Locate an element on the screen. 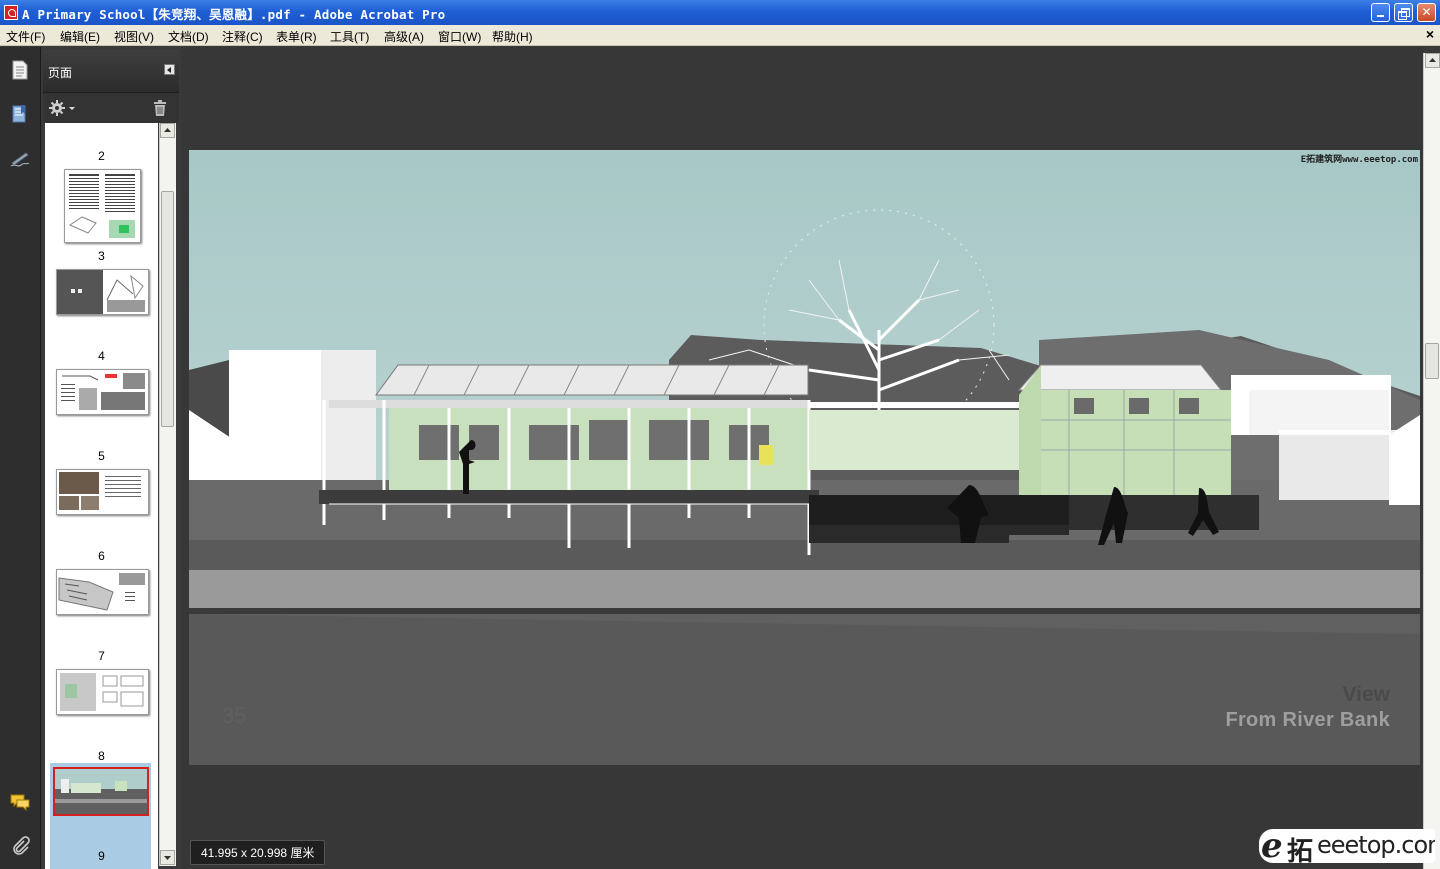 This screenshot has height=869, width=1440. pages-panel-header: 页面 is located at coordinates (111, 71).